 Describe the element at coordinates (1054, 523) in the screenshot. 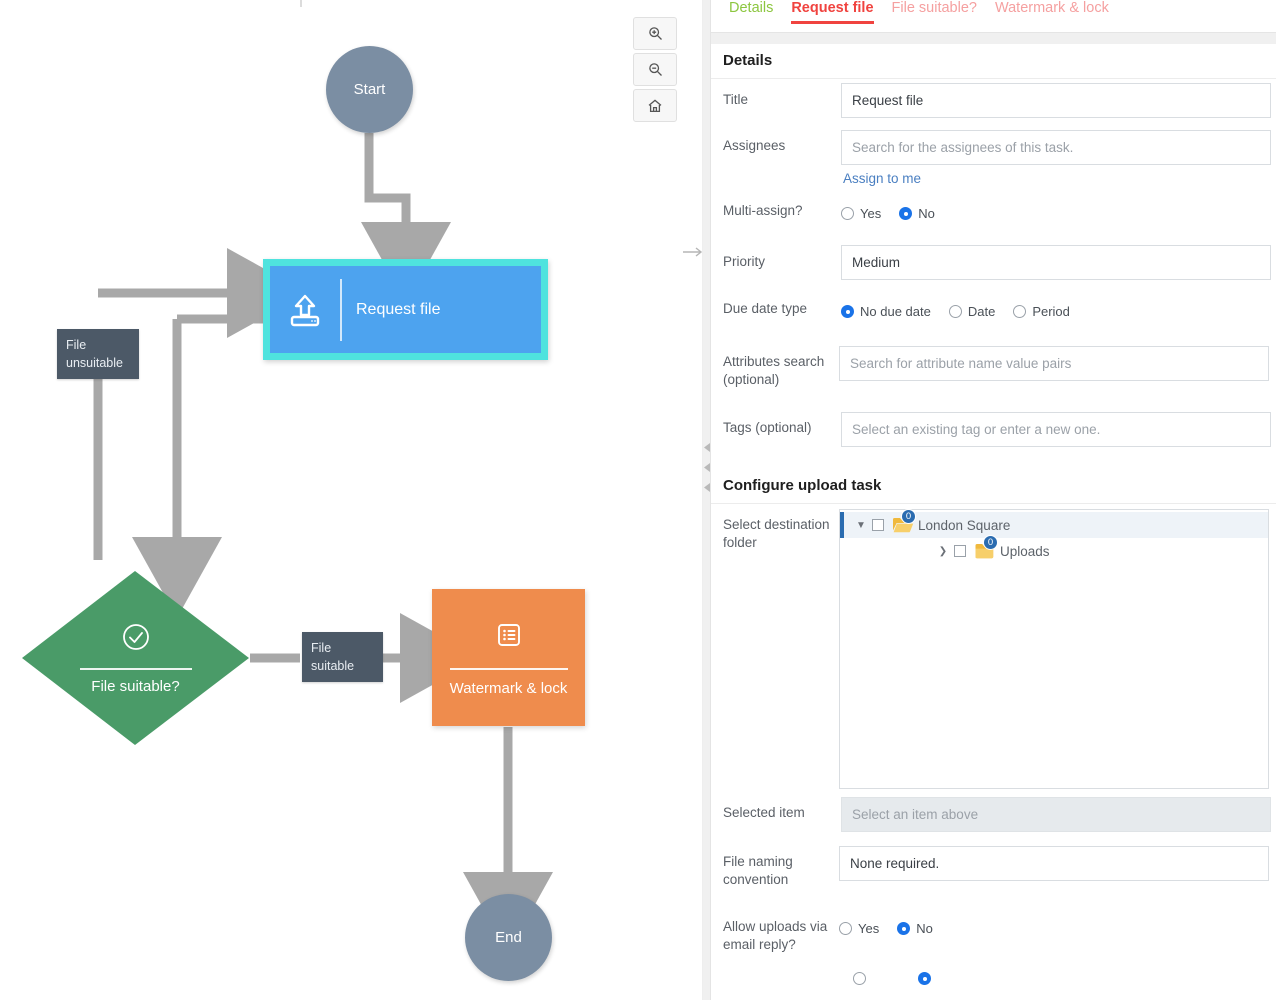

I see `tree-item-london-square: ▼ 0 London Square` at that location.